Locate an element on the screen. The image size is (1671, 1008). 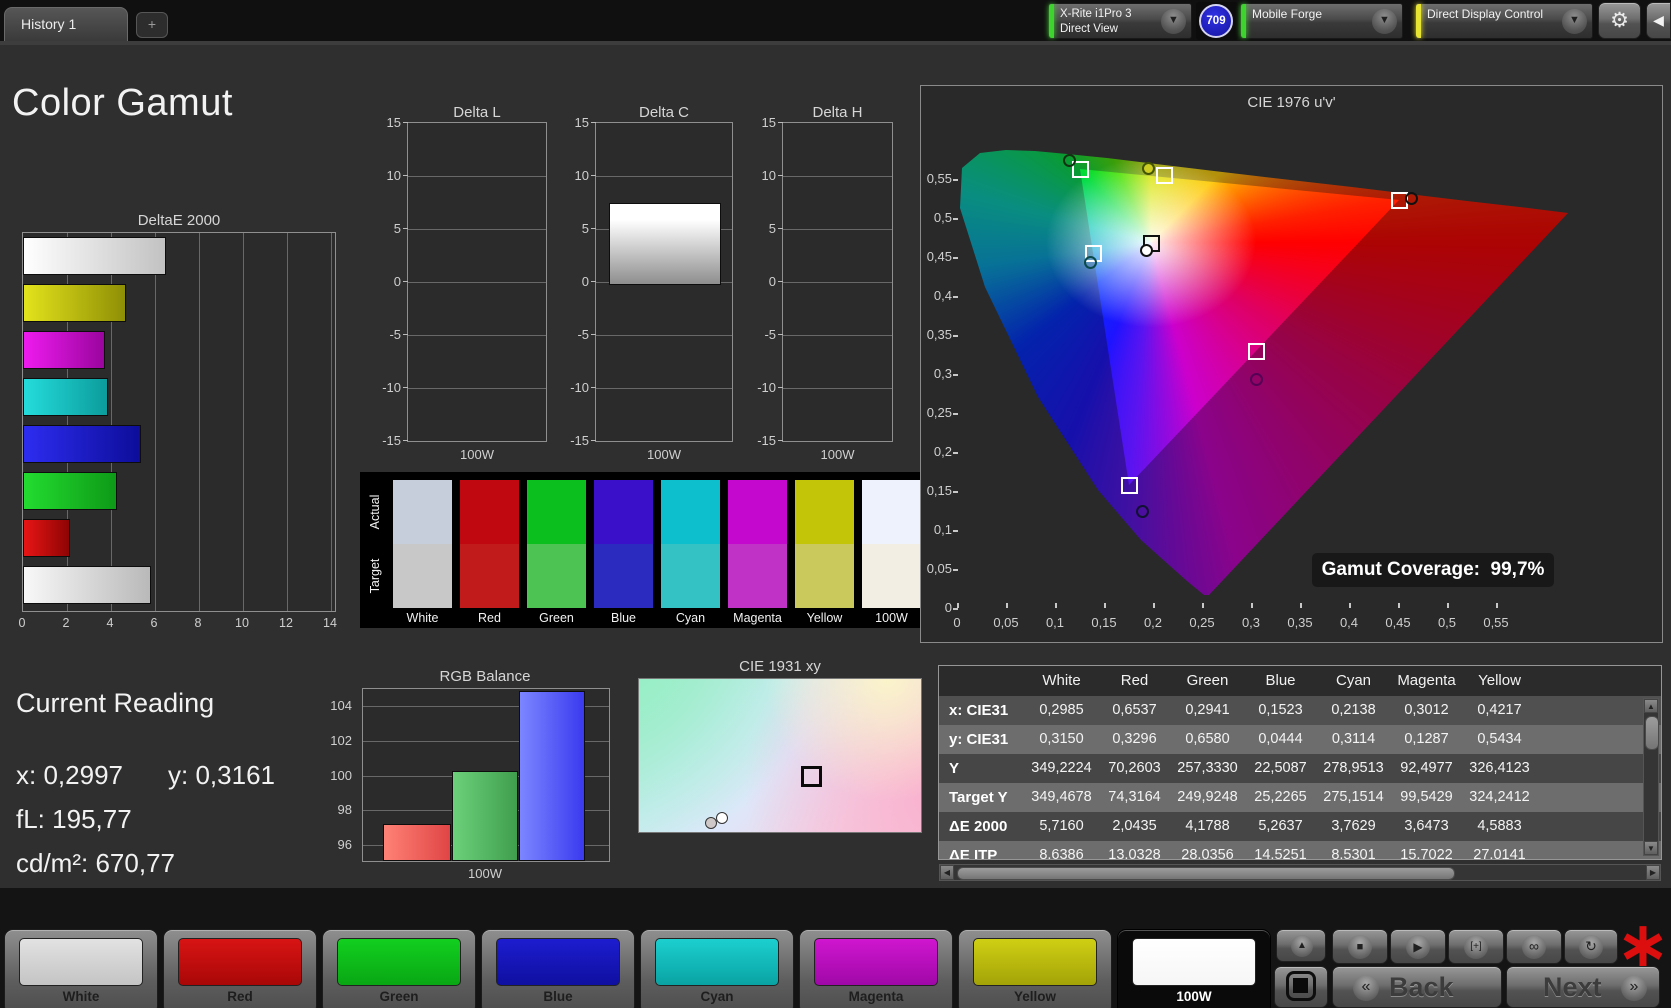
table-cell: 0,6537 is located at coordinates (1134, 710).